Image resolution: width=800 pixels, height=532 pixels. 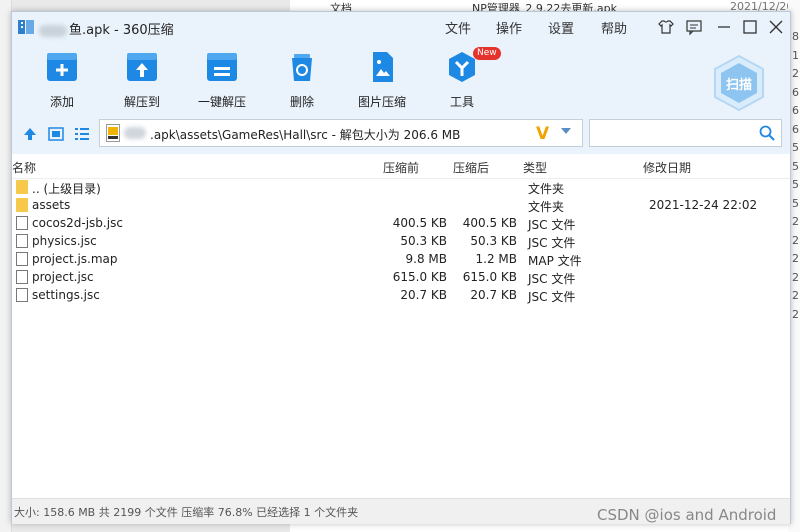 I want to click on file-row-cocos2d: cocos2d-jsb.jsc 400.5 KB 400.5 KB JSC 文件, so click(x=401, y=223).